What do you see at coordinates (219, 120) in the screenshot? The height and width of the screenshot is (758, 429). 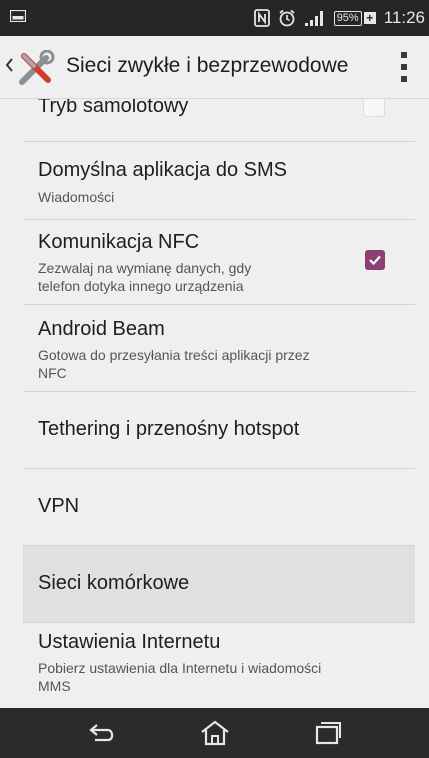 I see `setting-airplane-mode: Tryb samolotowy` at bounding box center [219, 120].